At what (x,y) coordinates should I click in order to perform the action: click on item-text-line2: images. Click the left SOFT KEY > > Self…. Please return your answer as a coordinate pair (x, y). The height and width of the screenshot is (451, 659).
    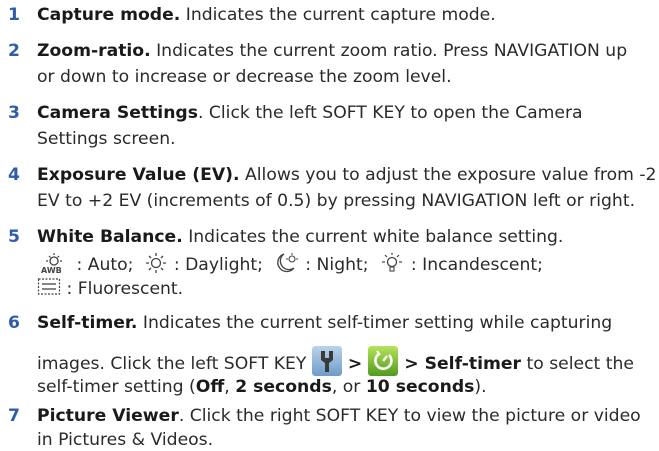
    Looking at the image, I should click on (335, 361).